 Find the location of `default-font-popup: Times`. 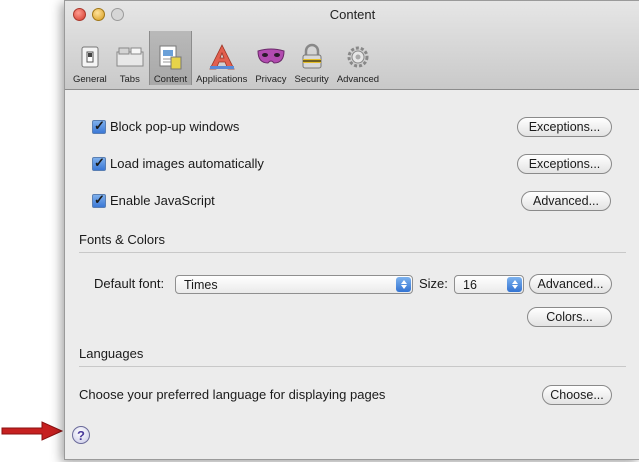

default-font-popup: Times is located at coordinates (294, 284).